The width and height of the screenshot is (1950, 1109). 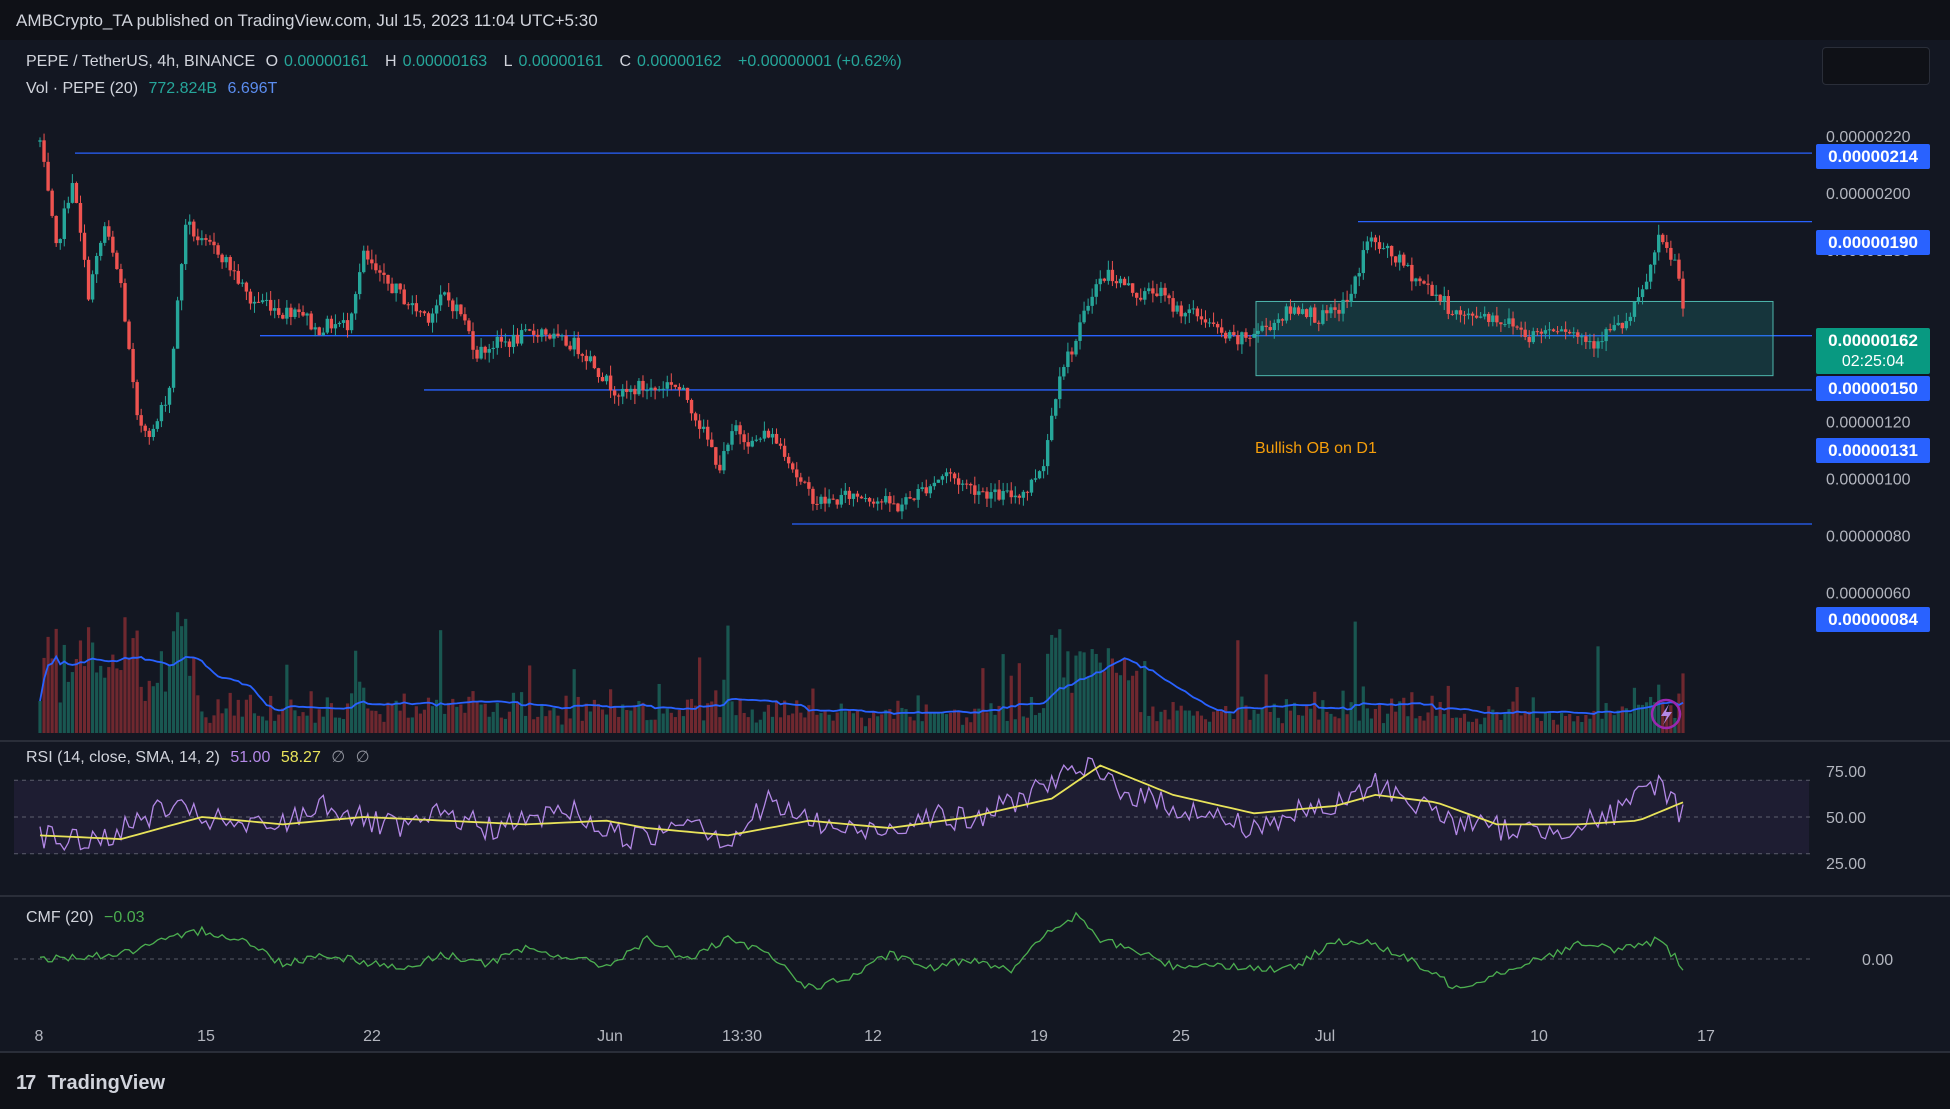 I want to click on chart-top-right-box, so click(x=1876, y=66).